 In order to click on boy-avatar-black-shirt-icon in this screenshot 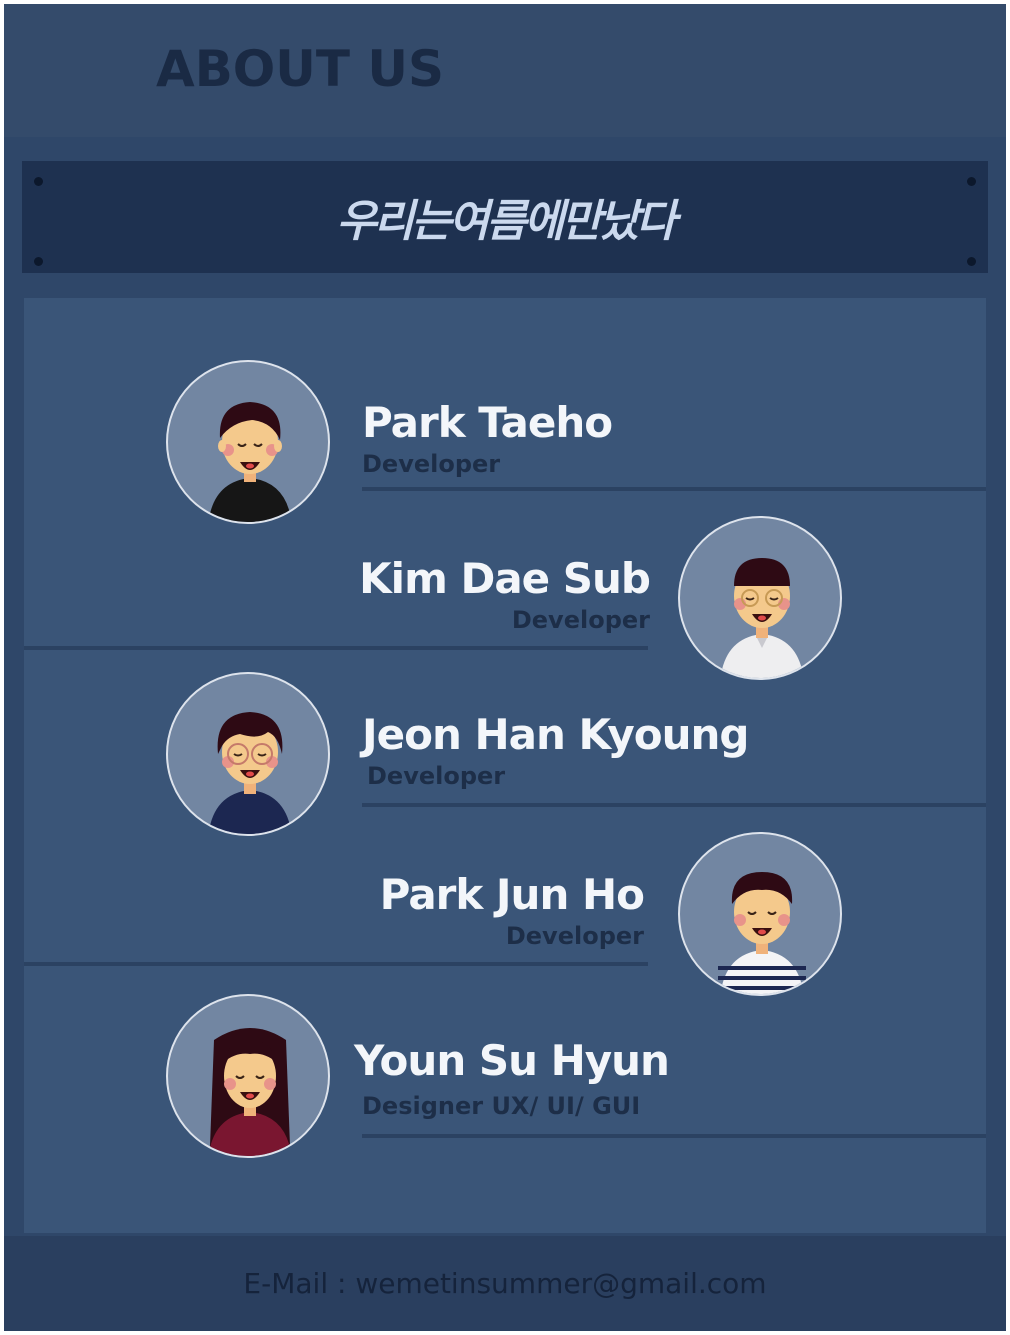, I will do `click(248, 442)`.